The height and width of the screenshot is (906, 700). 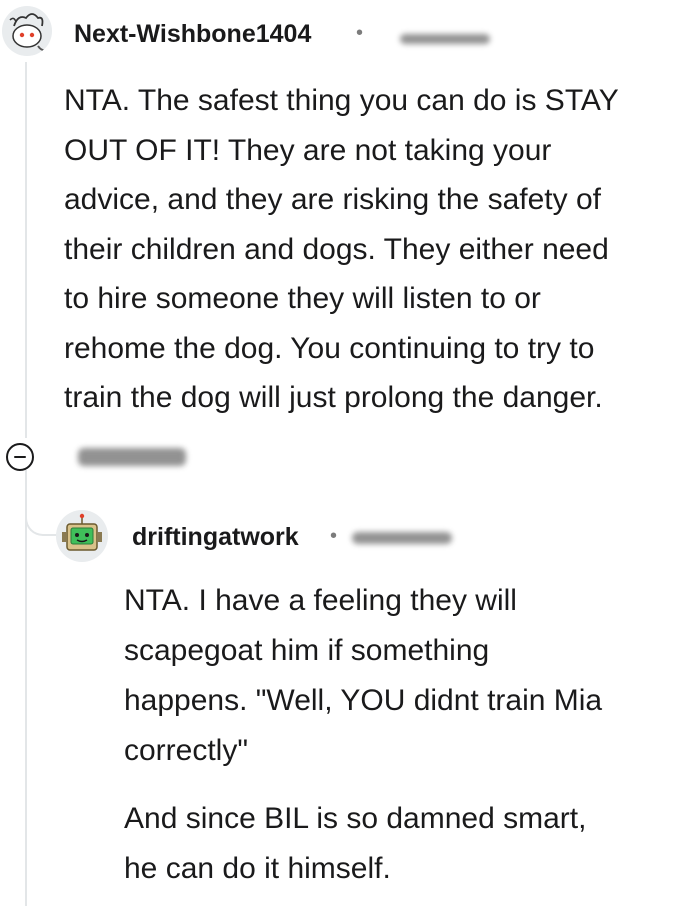 I want to click on vote-count-redacted, so click(x=132, y=457).